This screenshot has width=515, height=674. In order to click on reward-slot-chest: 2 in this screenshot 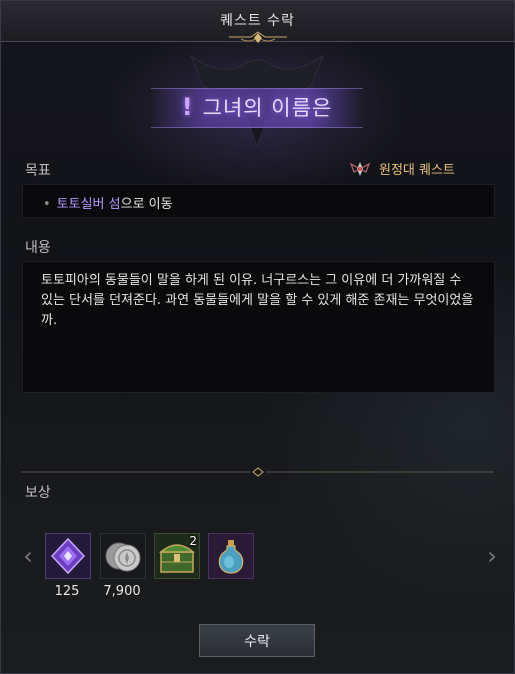, I will do `click(177, 556)`.